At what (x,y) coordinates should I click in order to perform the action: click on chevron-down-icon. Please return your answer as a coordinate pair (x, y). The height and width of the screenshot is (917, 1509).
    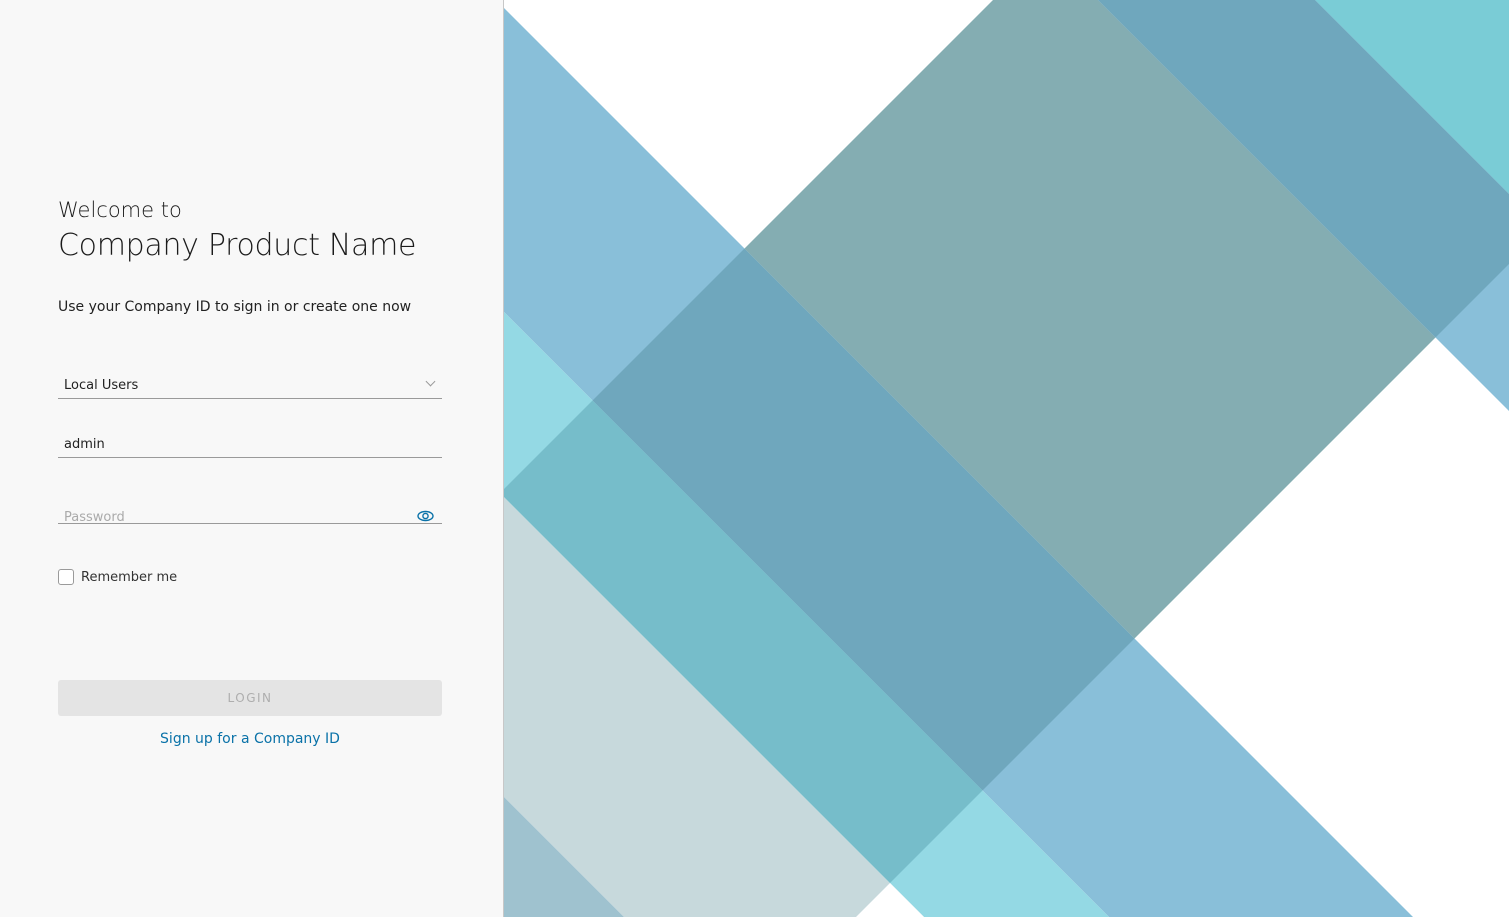
    Looking at the image, I should click on (430, 381).